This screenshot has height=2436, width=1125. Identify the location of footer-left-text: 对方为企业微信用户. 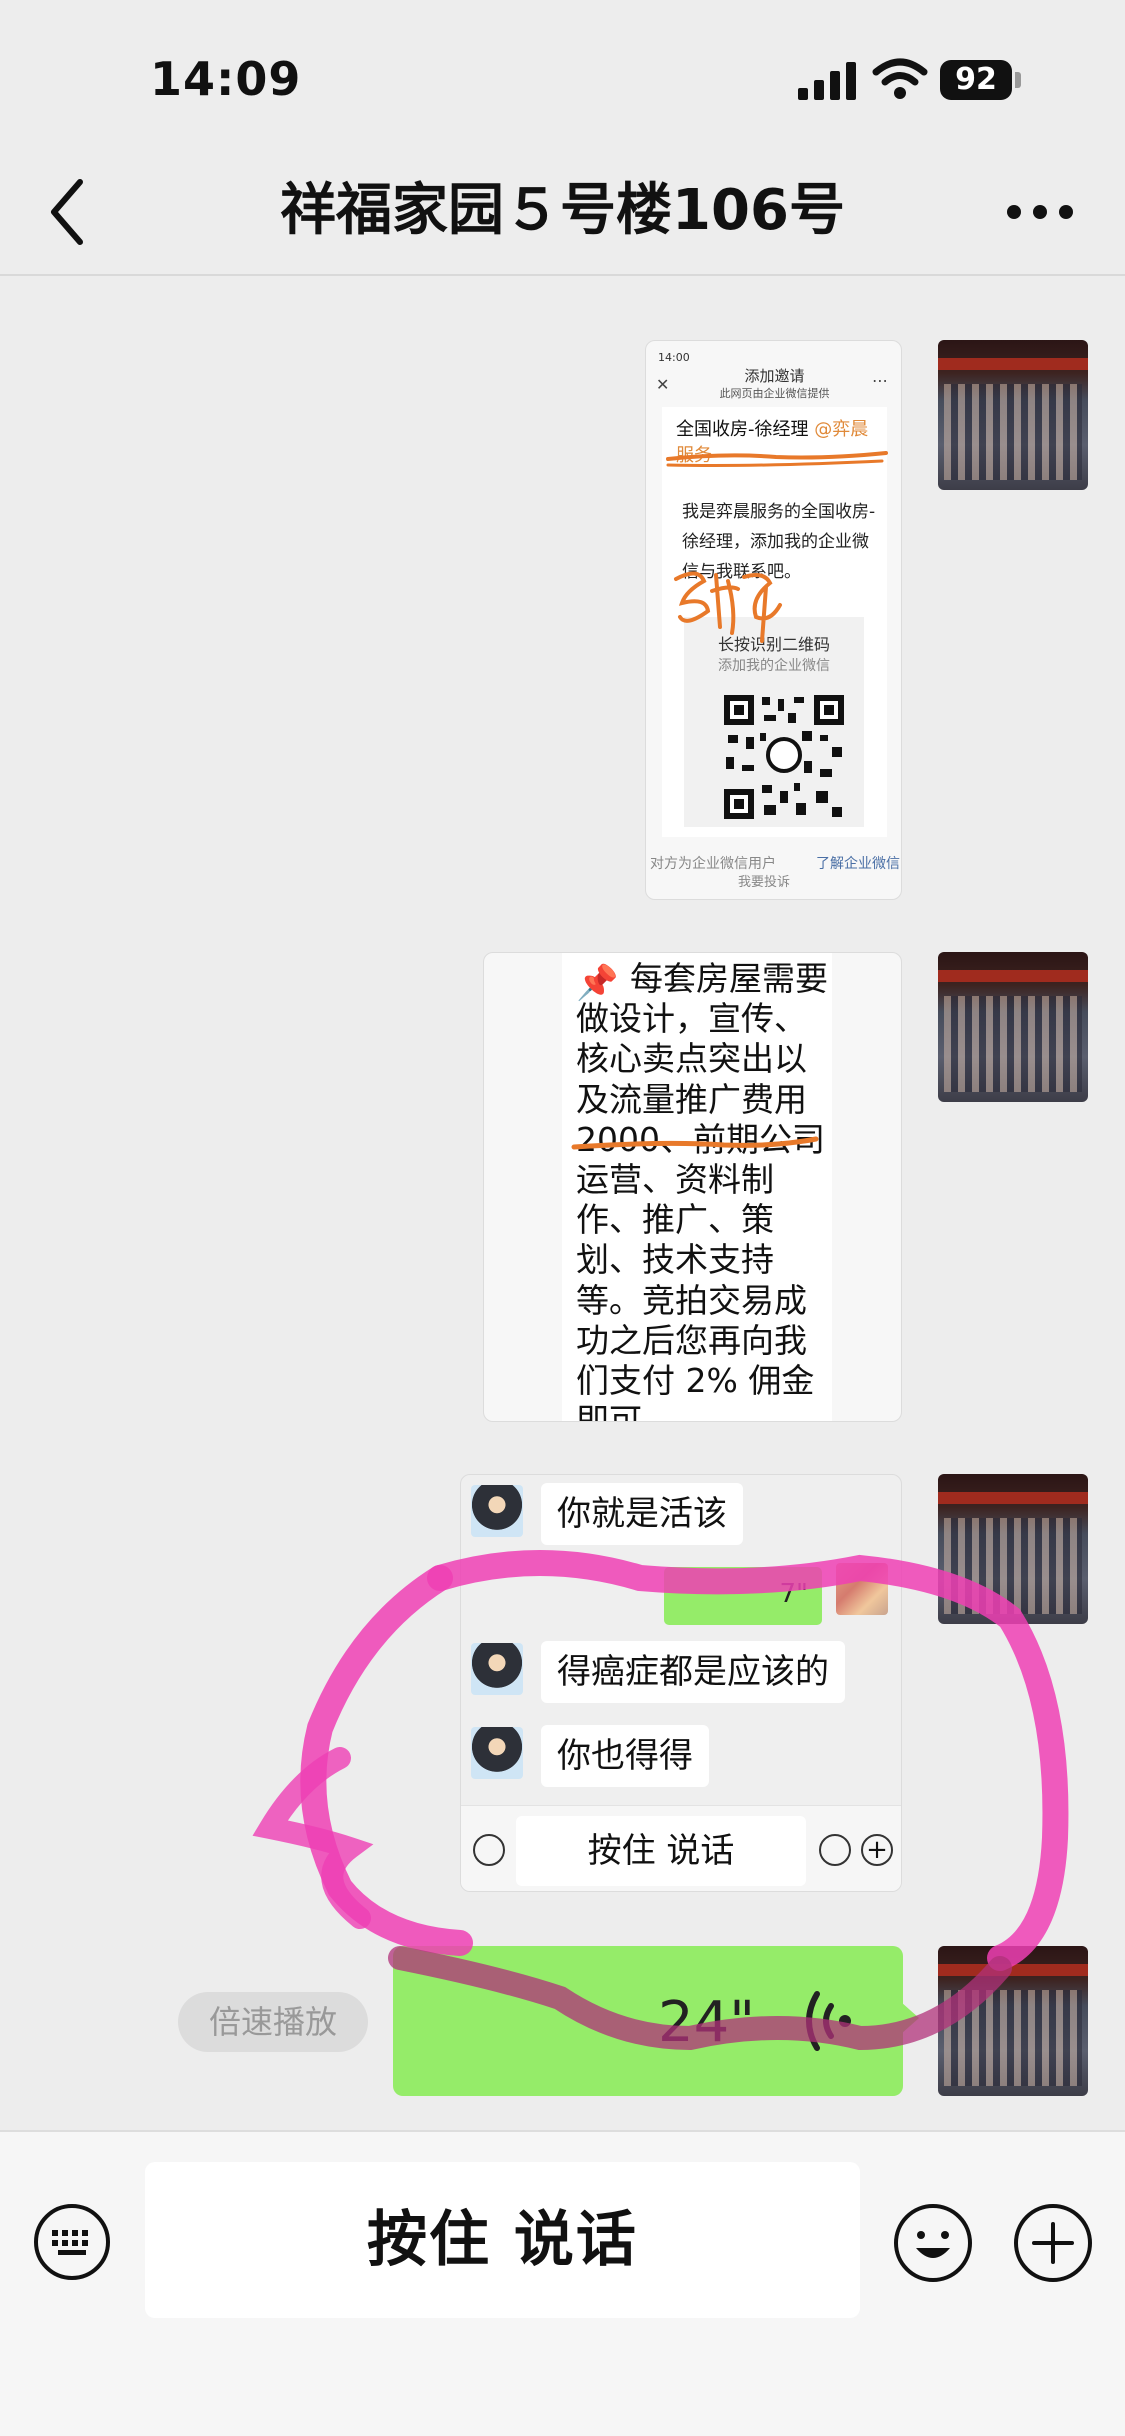
(713, 864).